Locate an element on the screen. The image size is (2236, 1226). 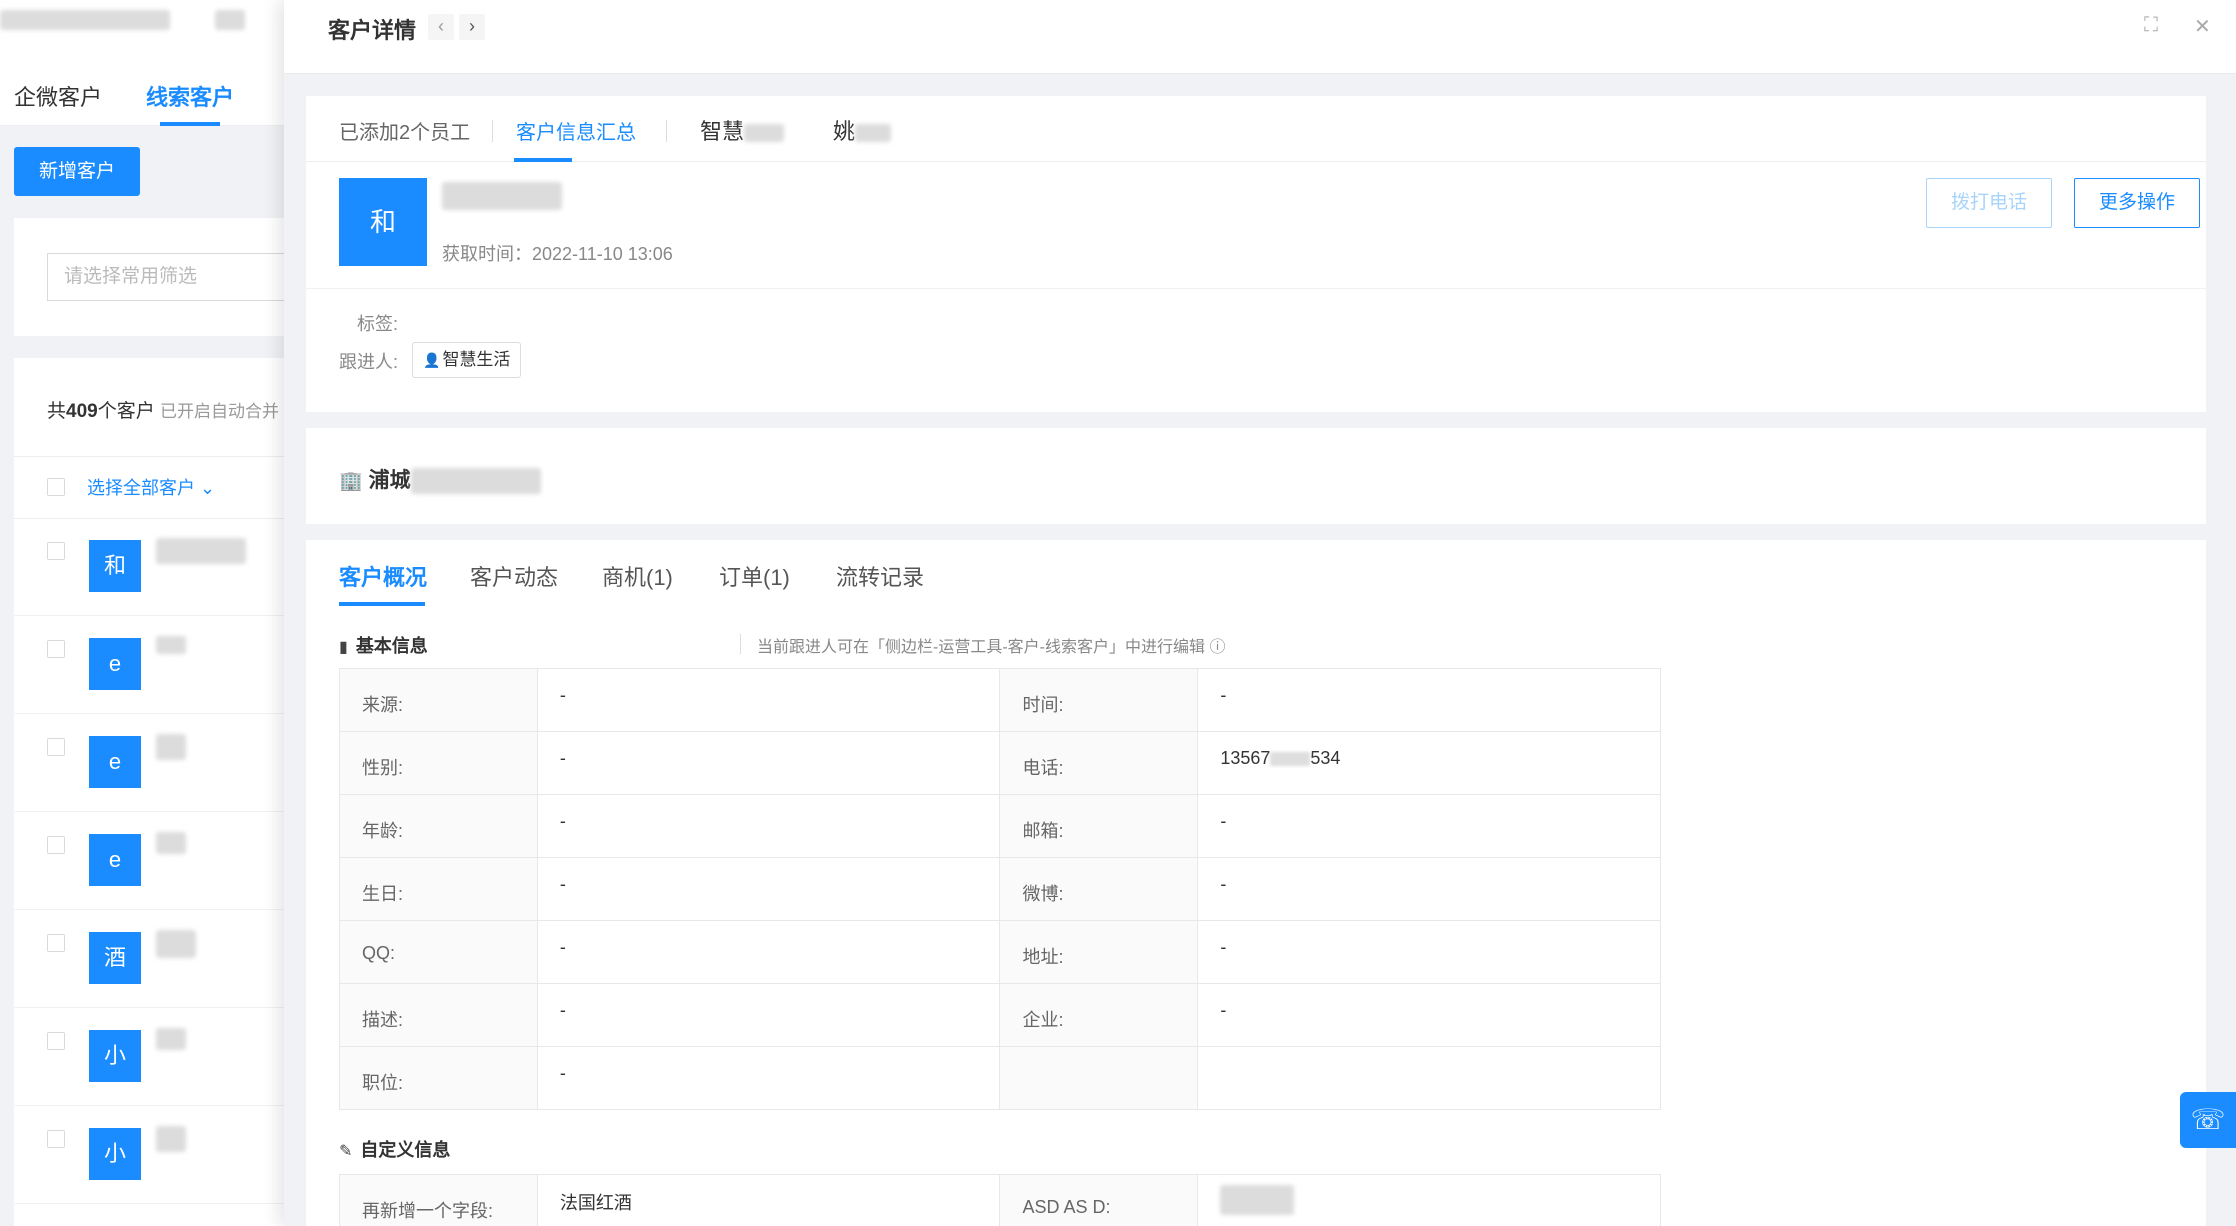
app-logo is located at coordinates (85, 20).